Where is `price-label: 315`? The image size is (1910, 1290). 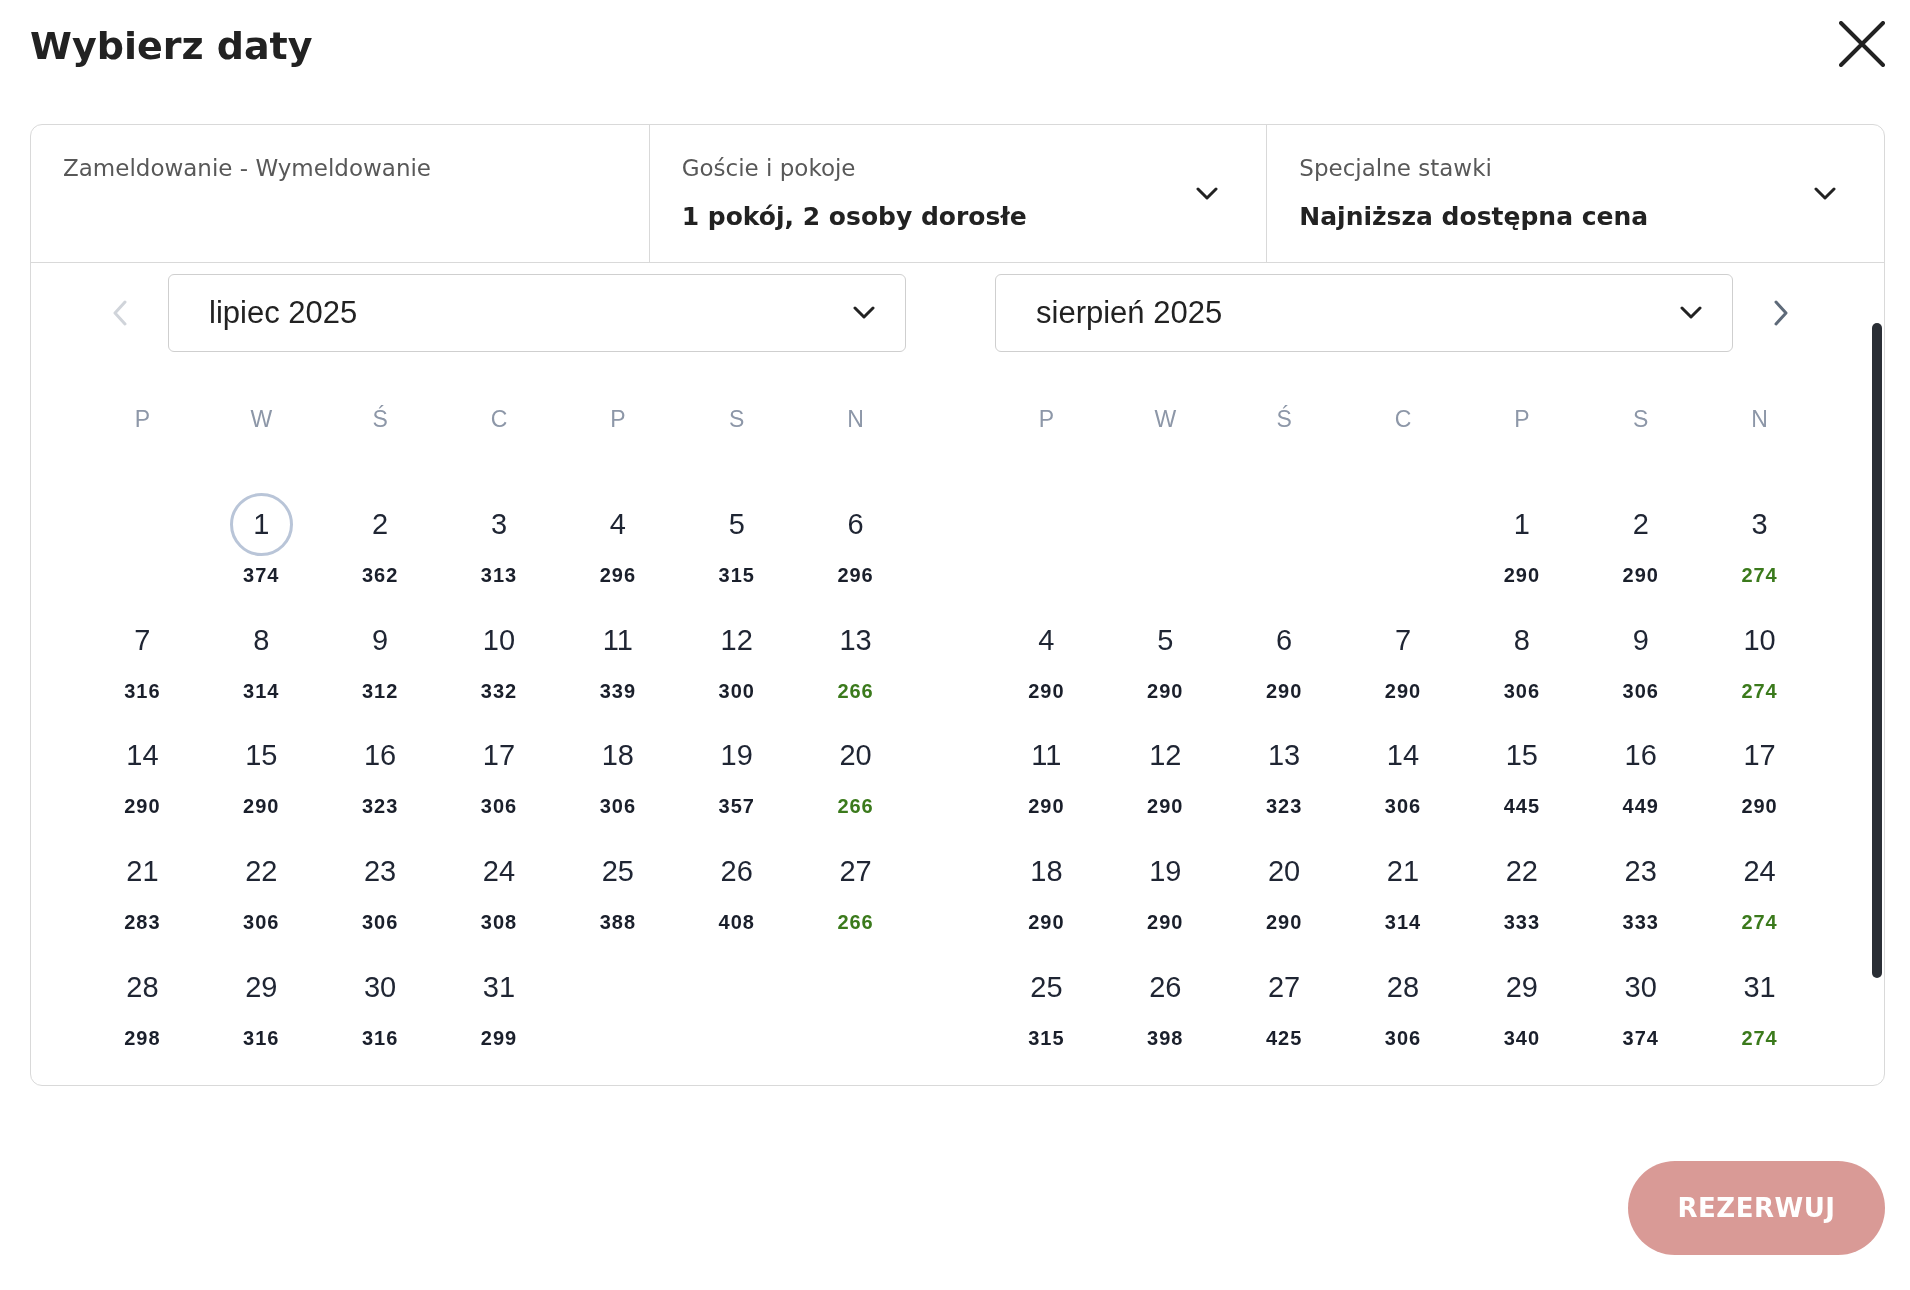 price-label: 315 is located at coordinates (1046, 1037).